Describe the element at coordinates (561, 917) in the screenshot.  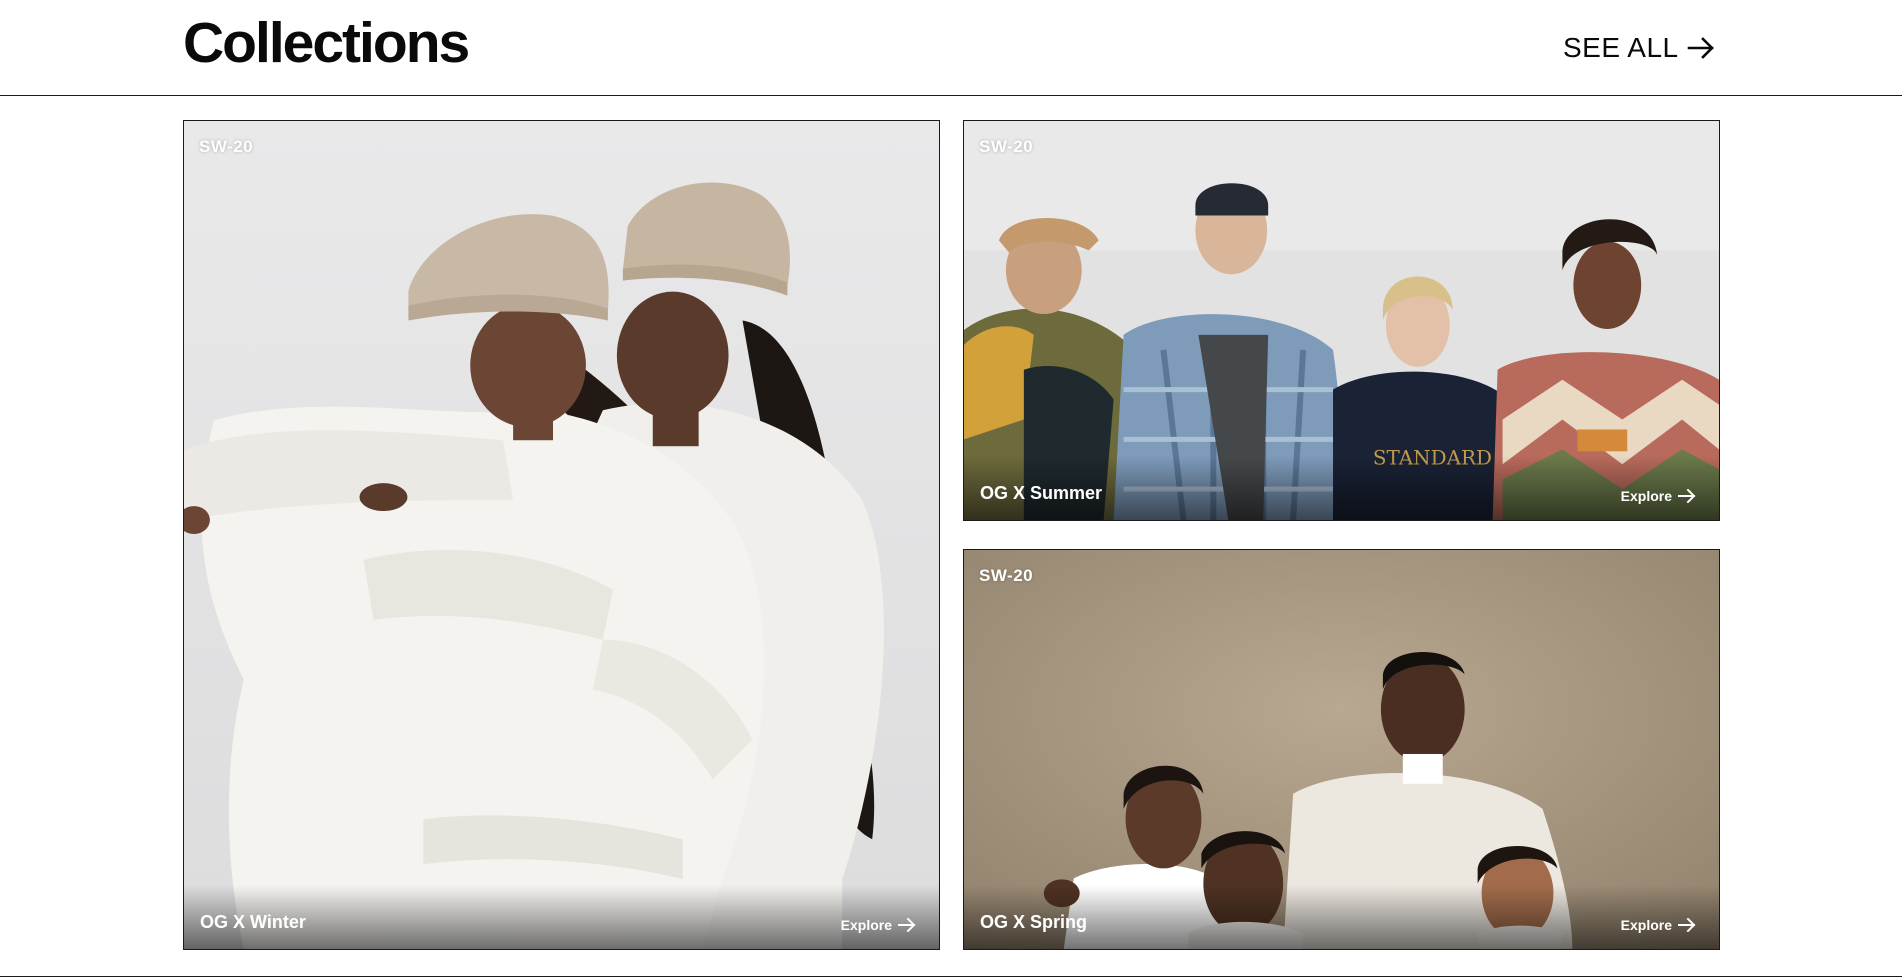
I see `collection-footer: OG X Winter Explore` at that location.